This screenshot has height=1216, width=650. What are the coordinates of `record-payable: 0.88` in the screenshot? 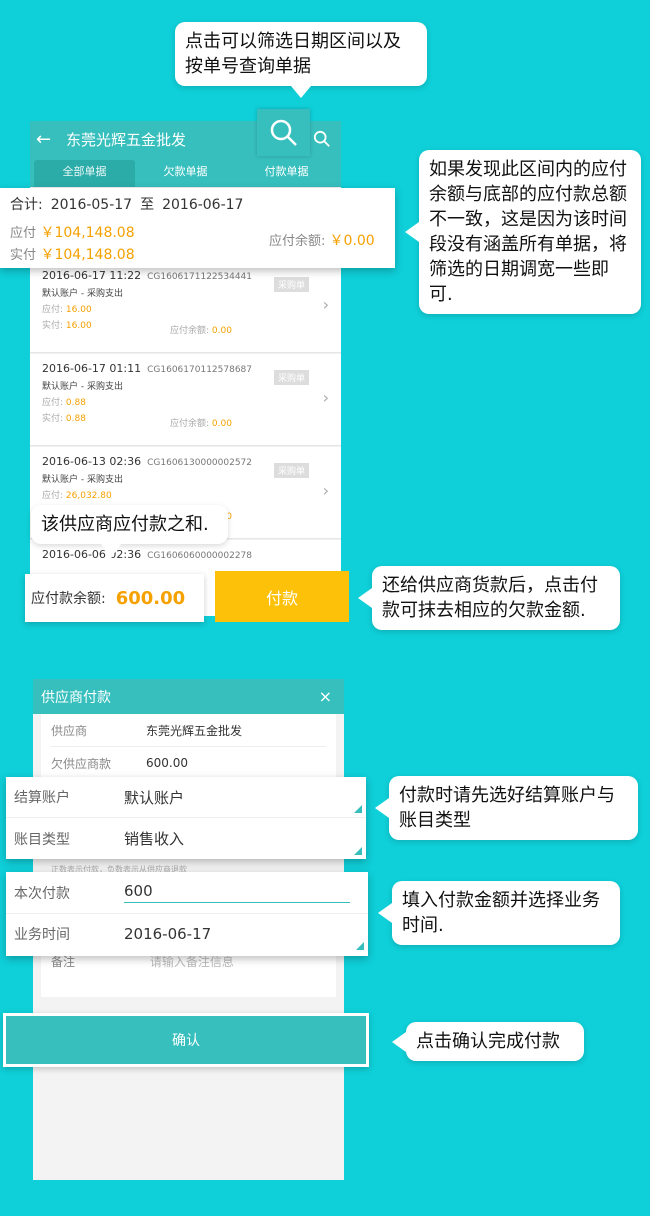 It's located at (75, 403).